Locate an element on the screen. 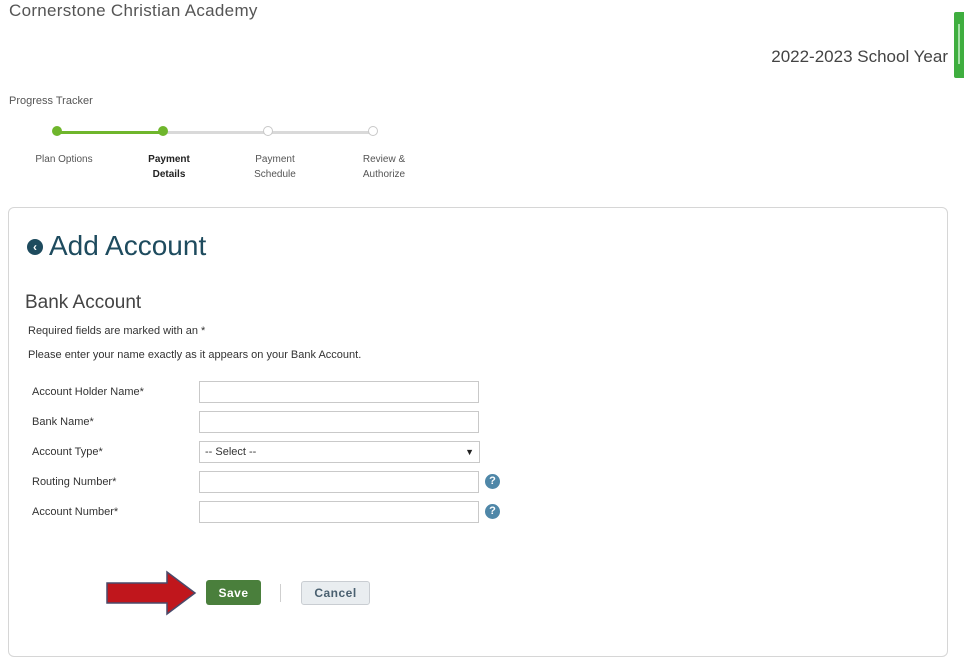  dropdown-caret-icon: ▼ is located at coordinates (469, 452).